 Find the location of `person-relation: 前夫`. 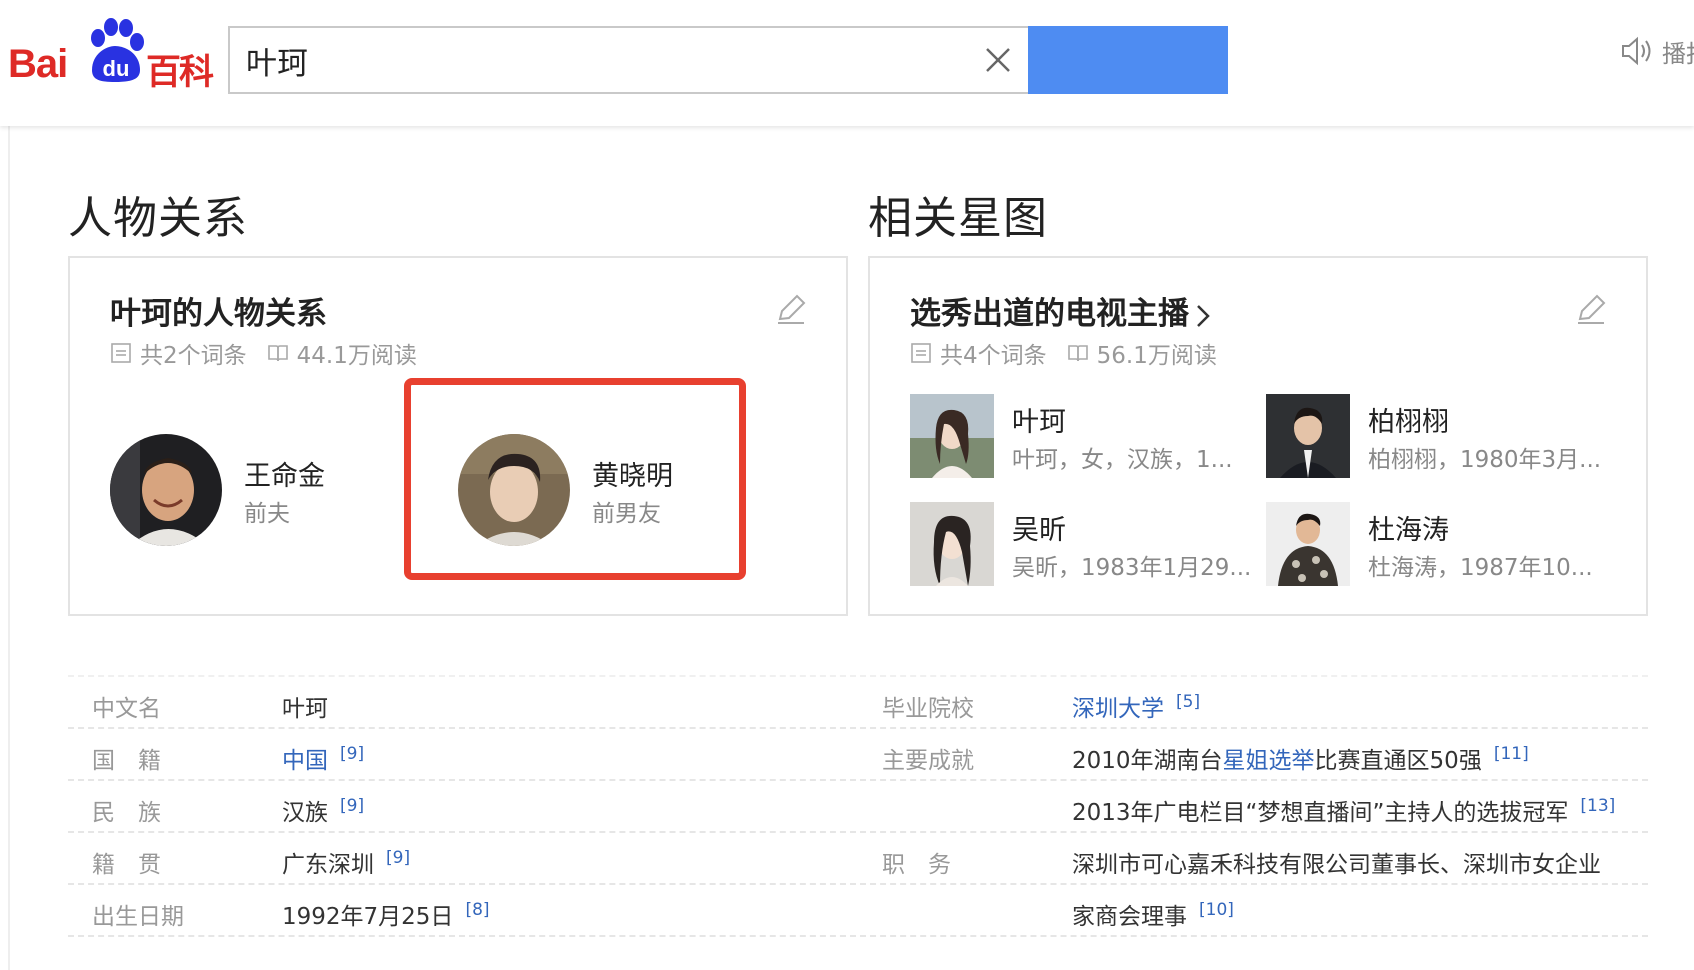

person-relation: 前夫 is located at coordinates (267, 514).